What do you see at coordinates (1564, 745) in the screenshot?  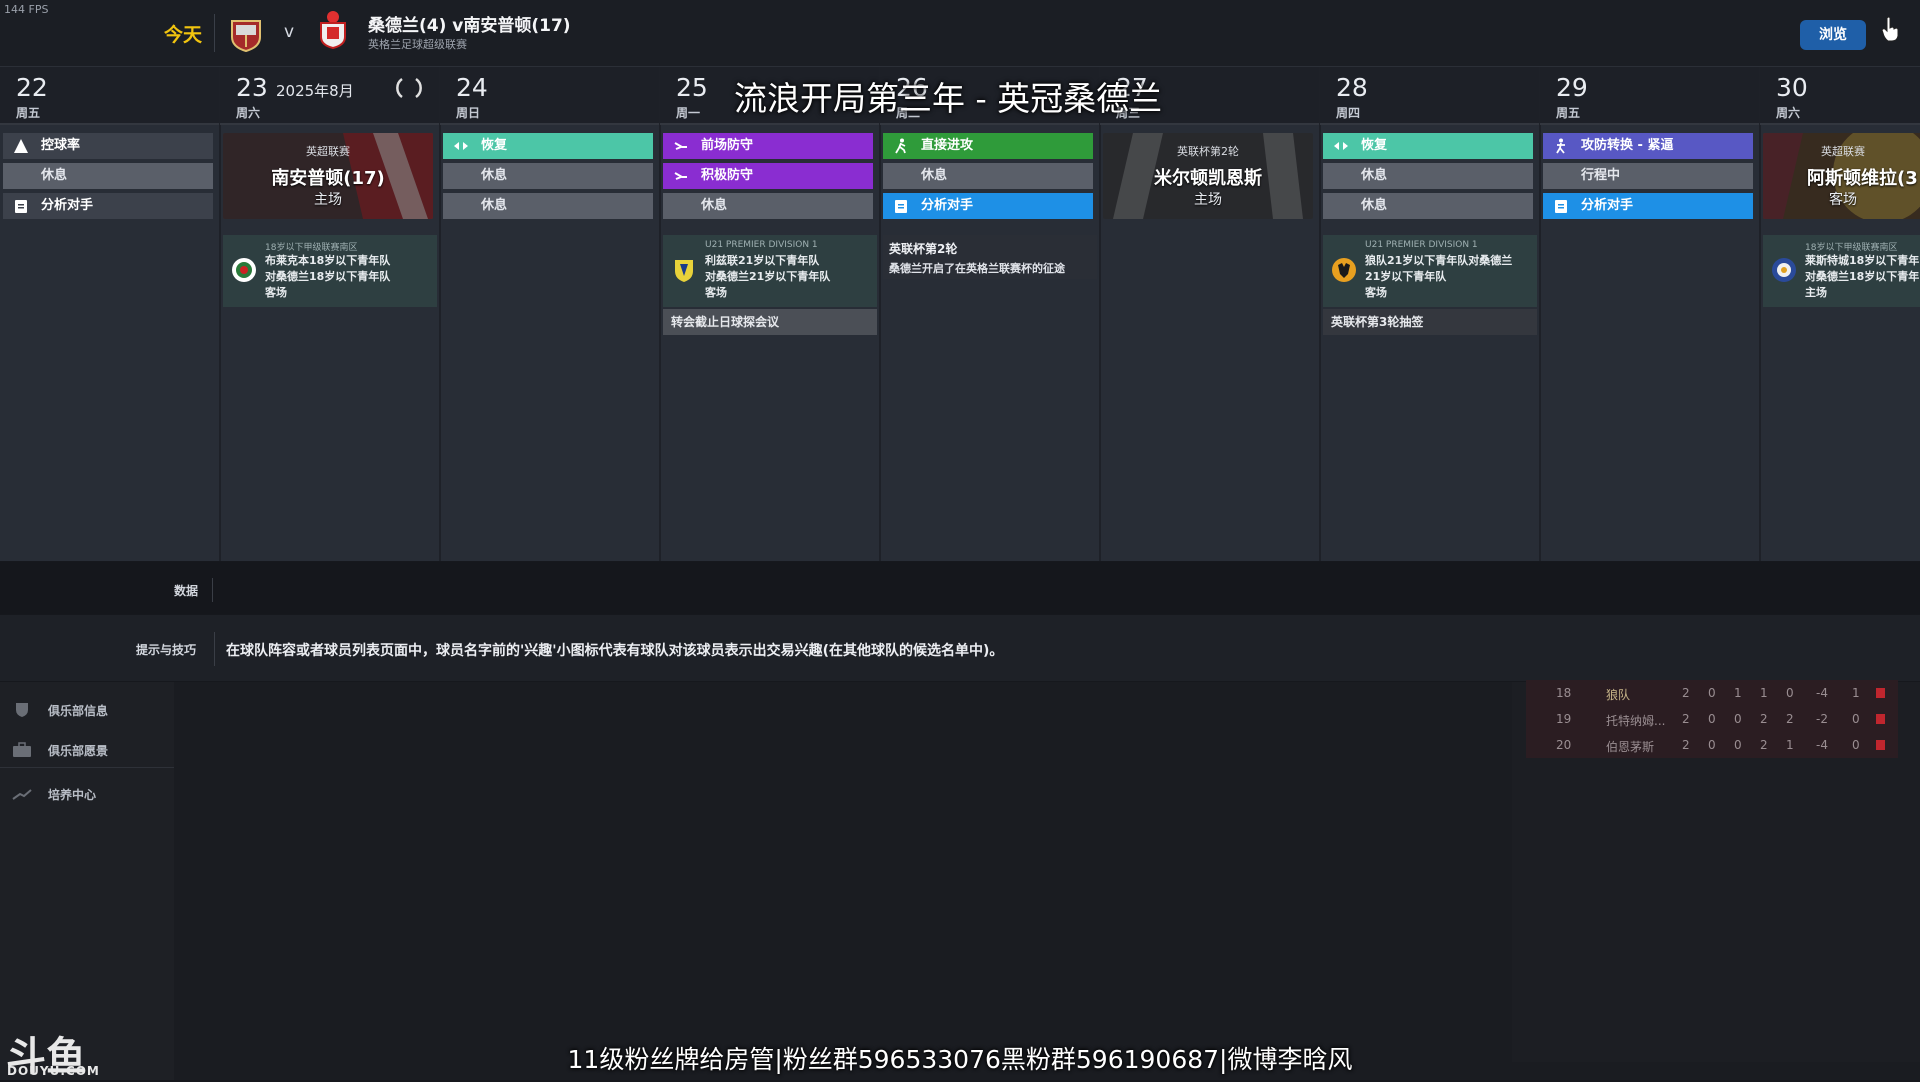 I see `table-pos: 20` at bounding box center [1564, 745].